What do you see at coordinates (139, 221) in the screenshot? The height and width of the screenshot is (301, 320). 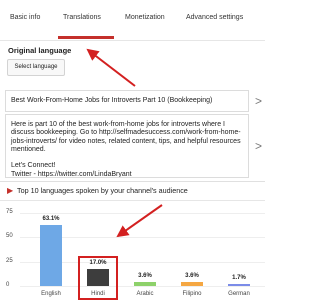 I see `arrow-to-hindi-bar` at bounding box center [139, 221].